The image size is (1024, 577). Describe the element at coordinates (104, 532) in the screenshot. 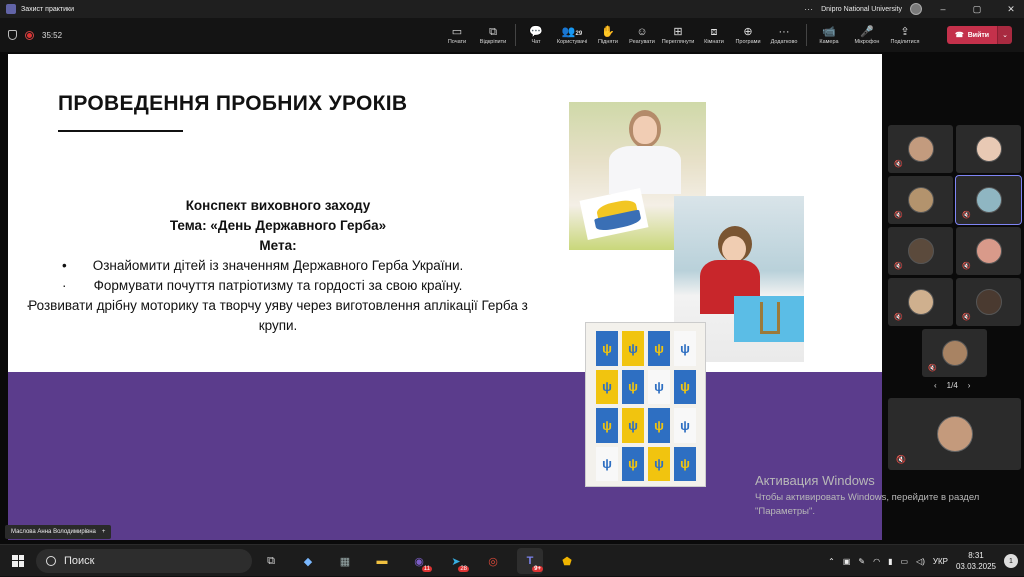

I see `add-icon: +` at that location.